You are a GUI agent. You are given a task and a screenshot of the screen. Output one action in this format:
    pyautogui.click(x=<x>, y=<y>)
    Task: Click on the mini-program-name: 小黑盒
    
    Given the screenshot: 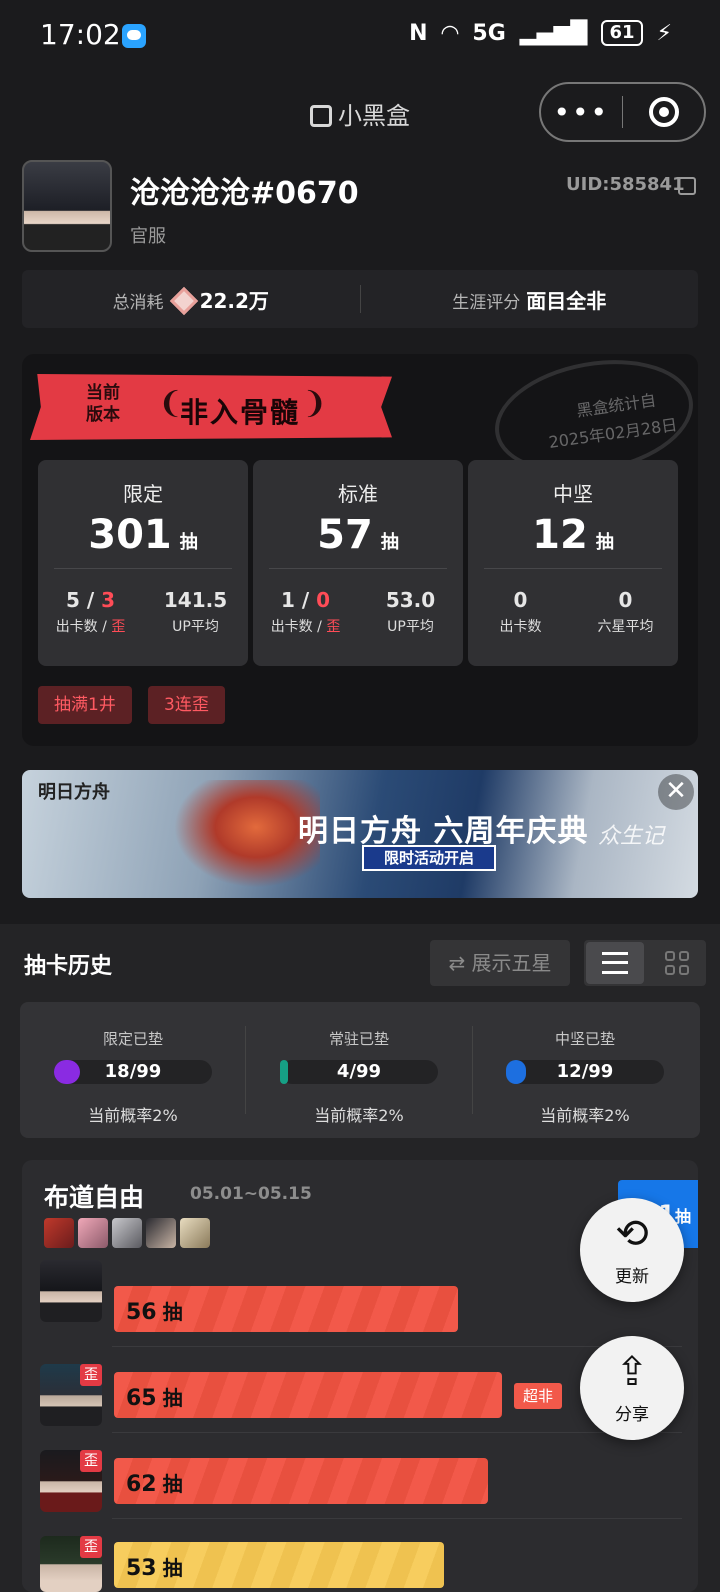 What is the action you would take?
    pyautogui.click(x=374, y=116)
    